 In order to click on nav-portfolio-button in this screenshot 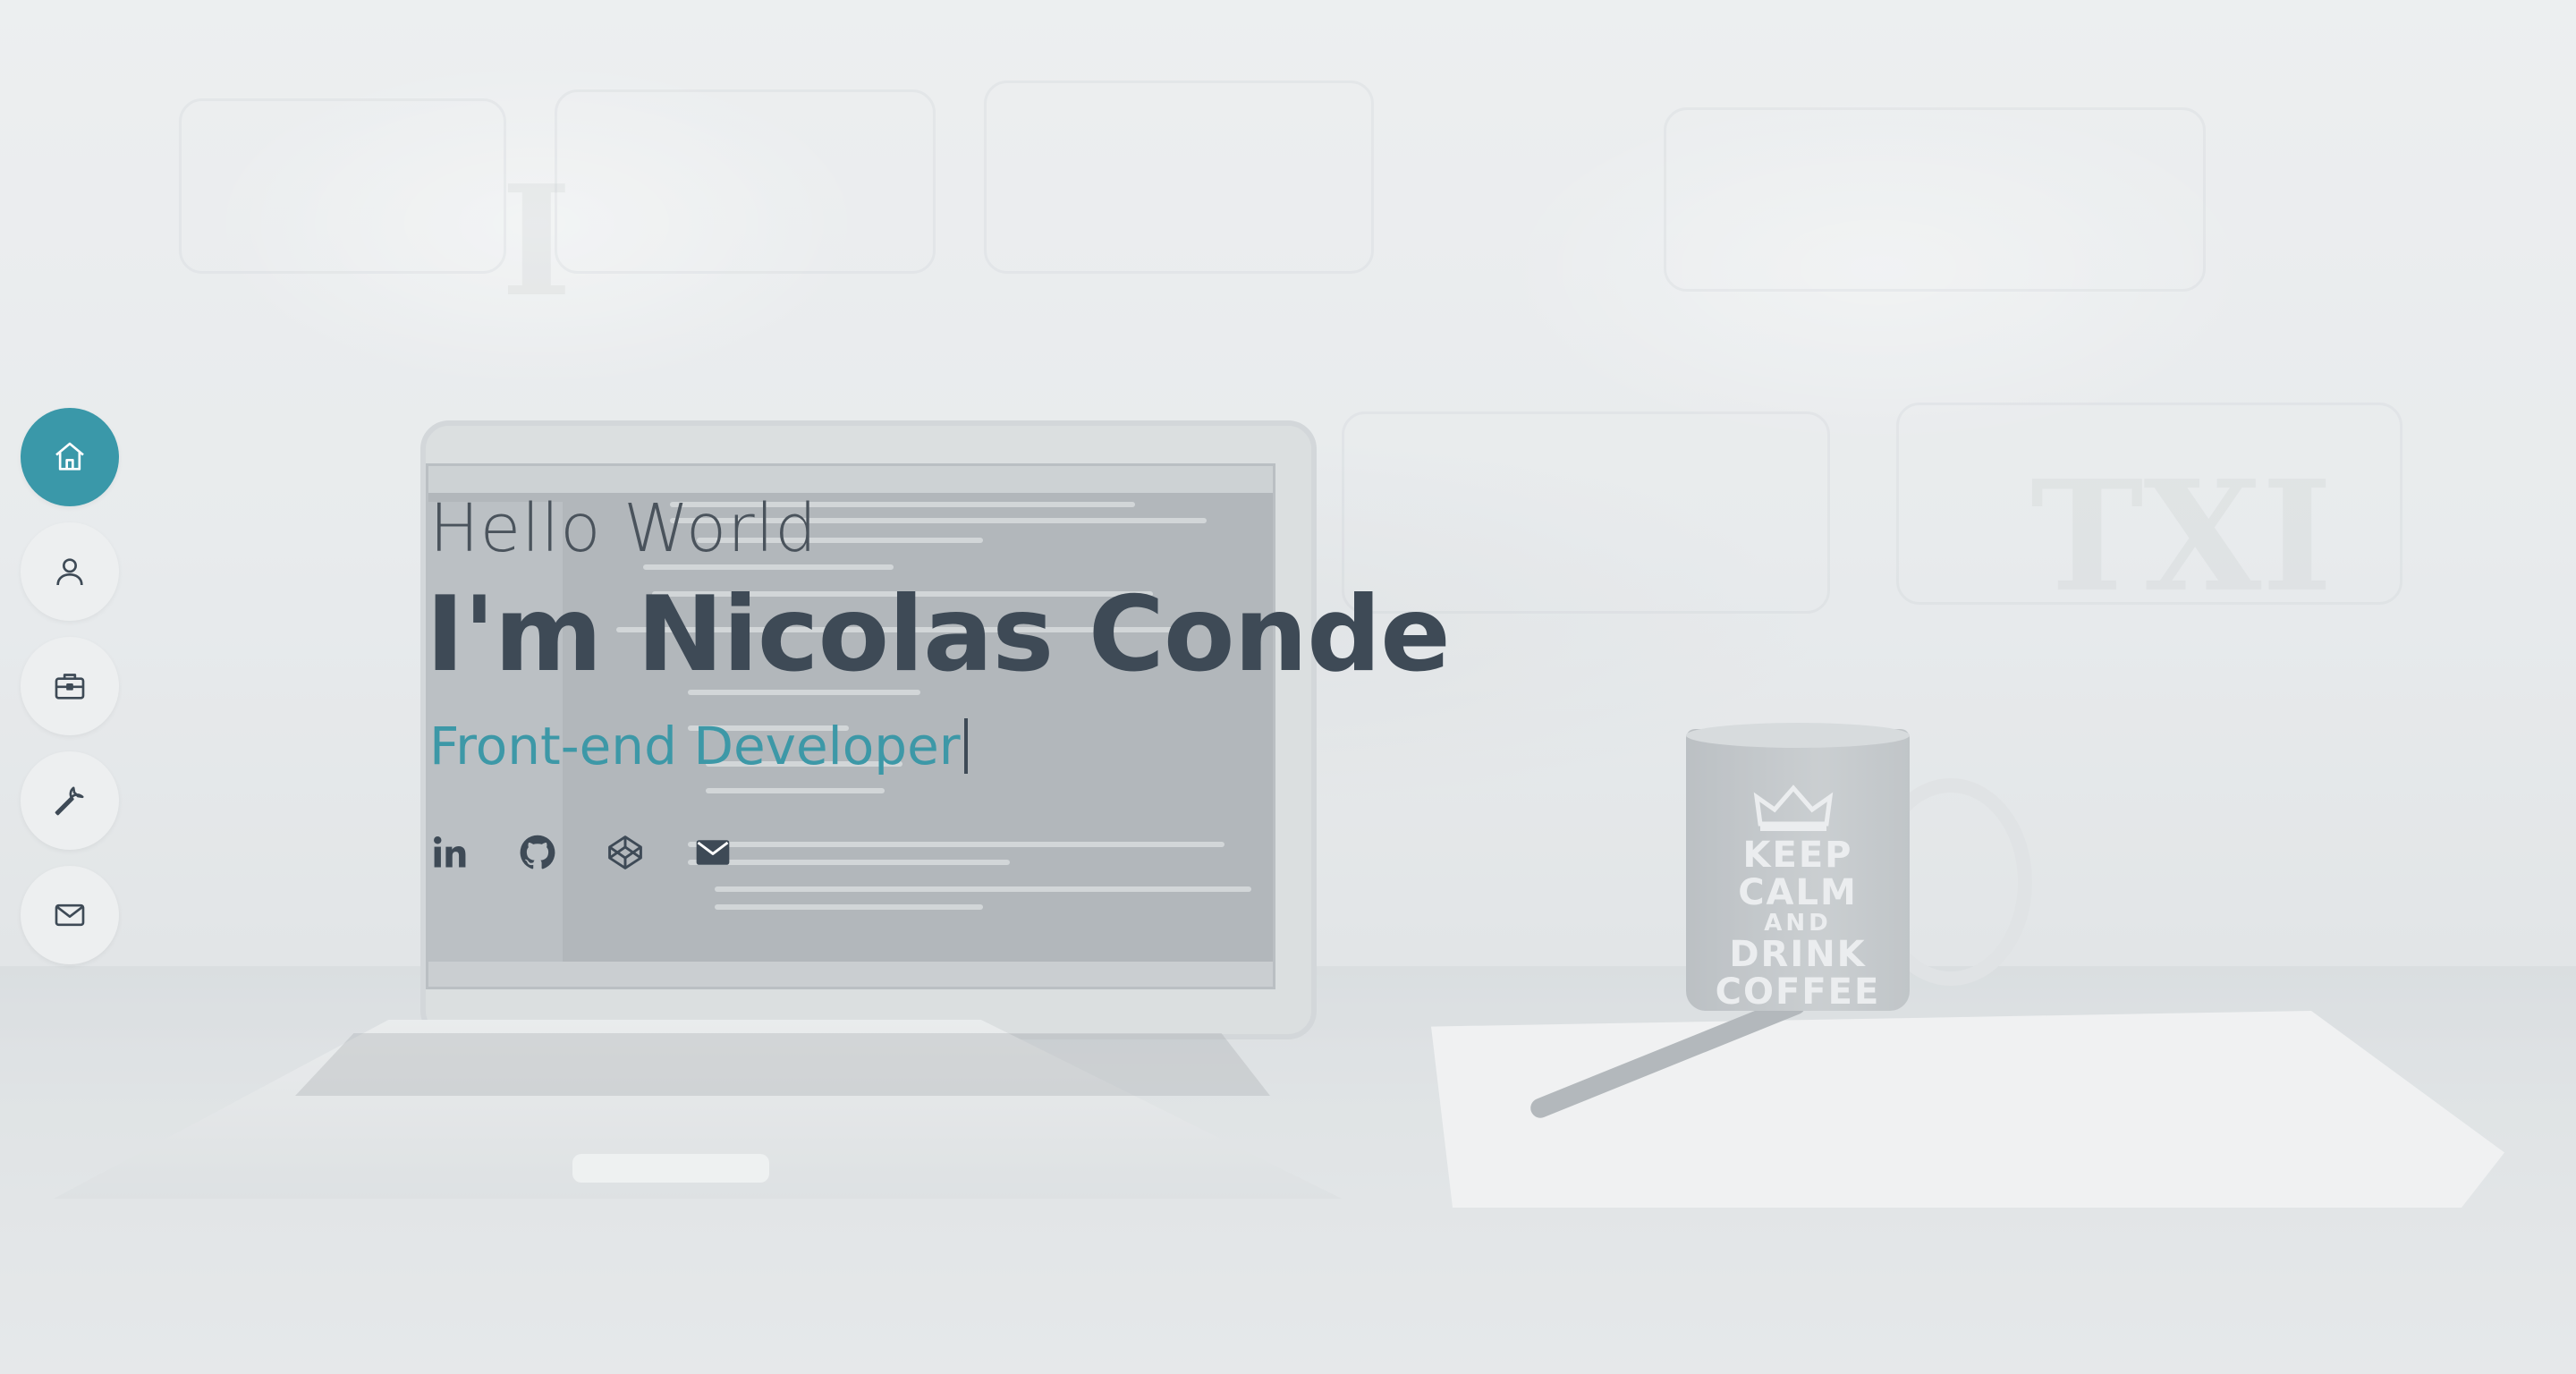, I will do `click(70, 686)`.